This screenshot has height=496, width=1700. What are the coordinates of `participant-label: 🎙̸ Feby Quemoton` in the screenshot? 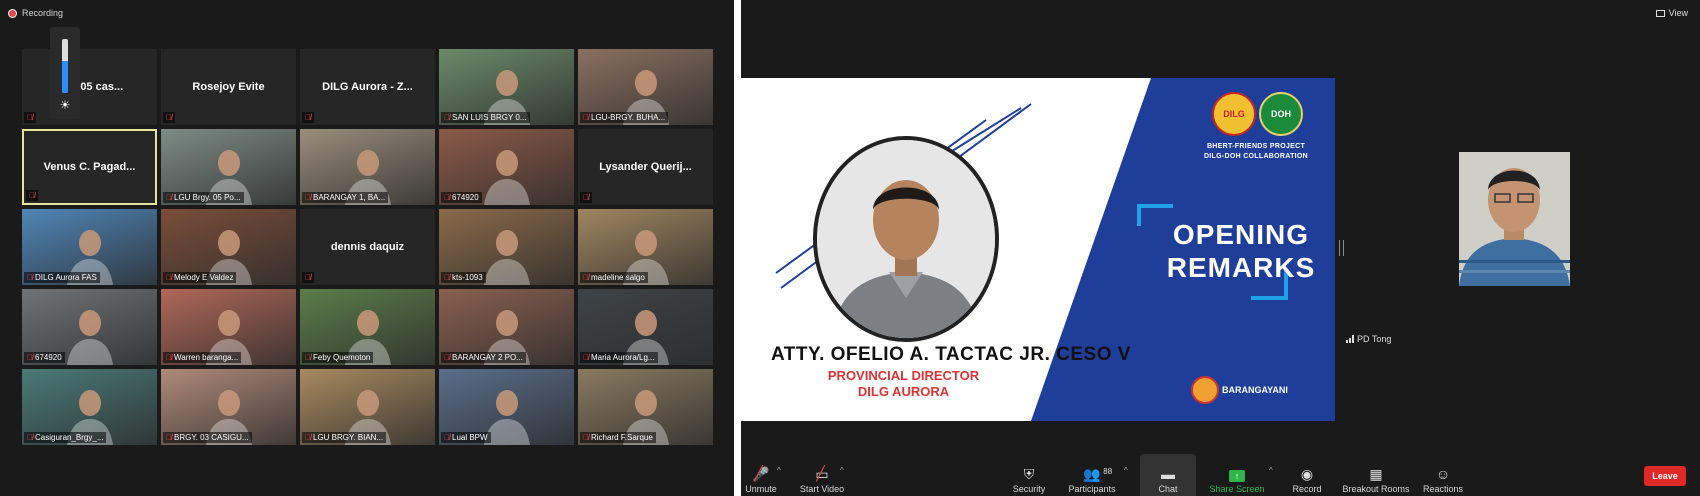 It's located at (338, 357).